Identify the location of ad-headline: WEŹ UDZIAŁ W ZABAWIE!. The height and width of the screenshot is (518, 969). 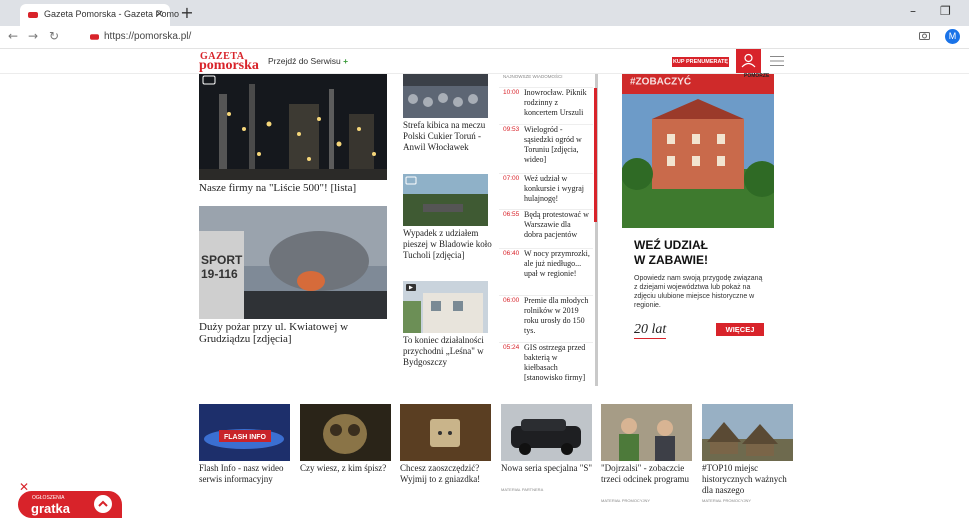
(671, 253).